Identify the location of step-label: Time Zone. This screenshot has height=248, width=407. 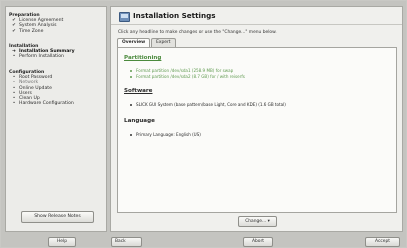
(31, 31).